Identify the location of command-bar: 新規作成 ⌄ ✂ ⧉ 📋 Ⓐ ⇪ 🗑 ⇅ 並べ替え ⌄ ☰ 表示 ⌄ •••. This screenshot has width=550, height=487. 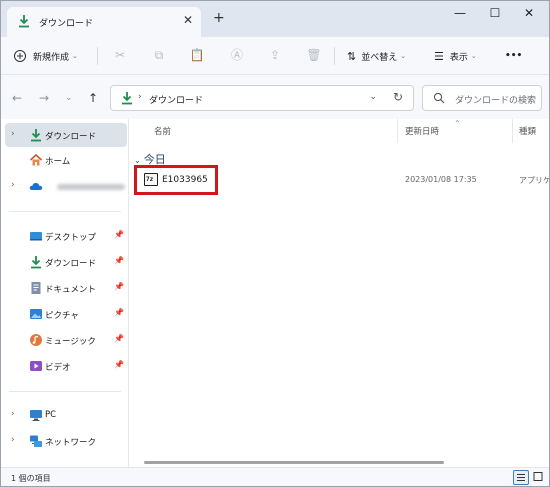
(275, 56).